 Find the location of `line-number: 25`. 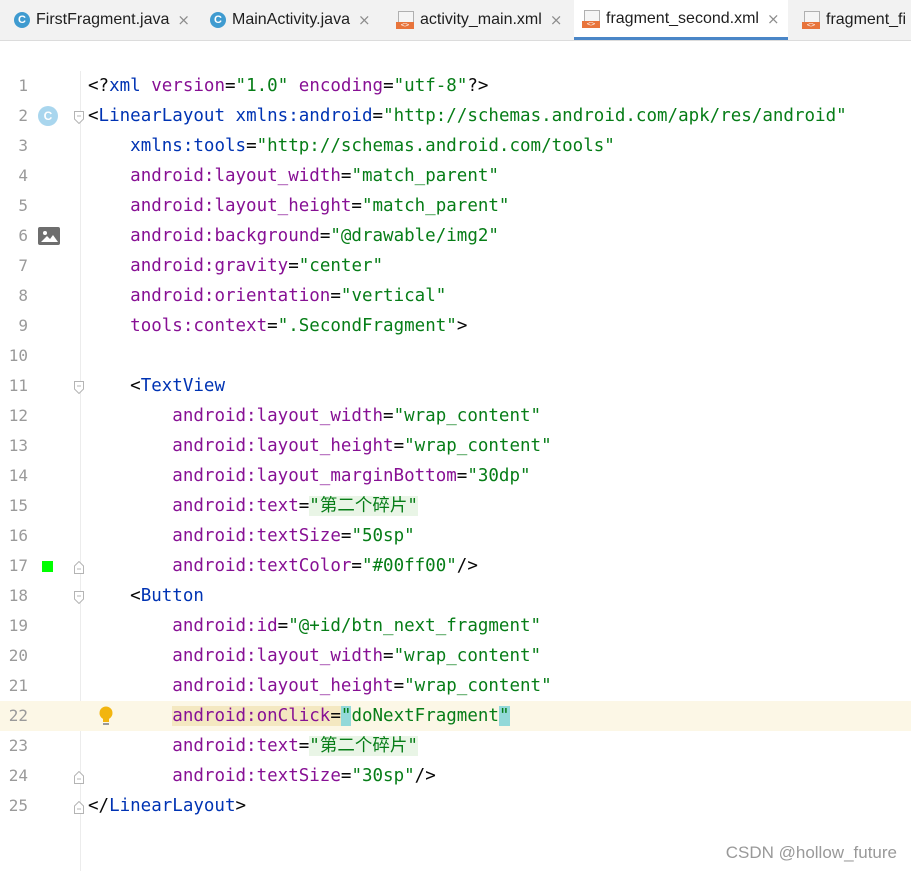

line-number: 25 is located at coordinates (18, 805).